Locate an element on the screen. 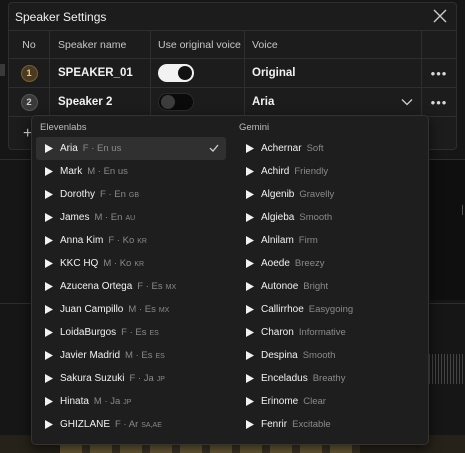  voice-option-meta: Informative is located at coordinates (322, 332).